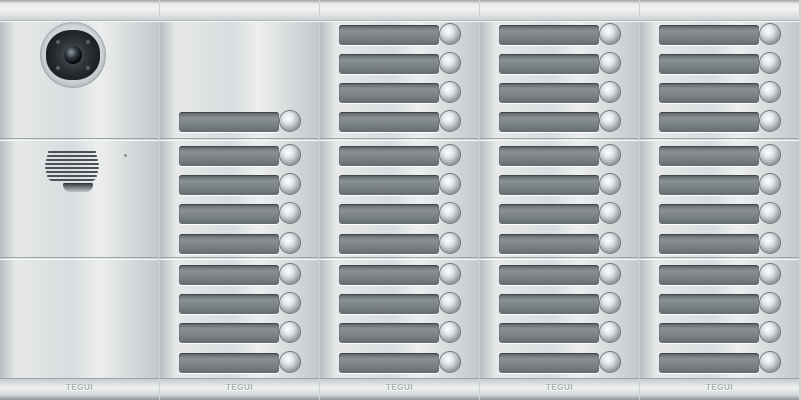 Image resolution: width=801 pixels, height=400 pixels. What do you see at coordinates (399, 10) in the screenshot?
I see `top-frame` at bounding box center [399, 10].